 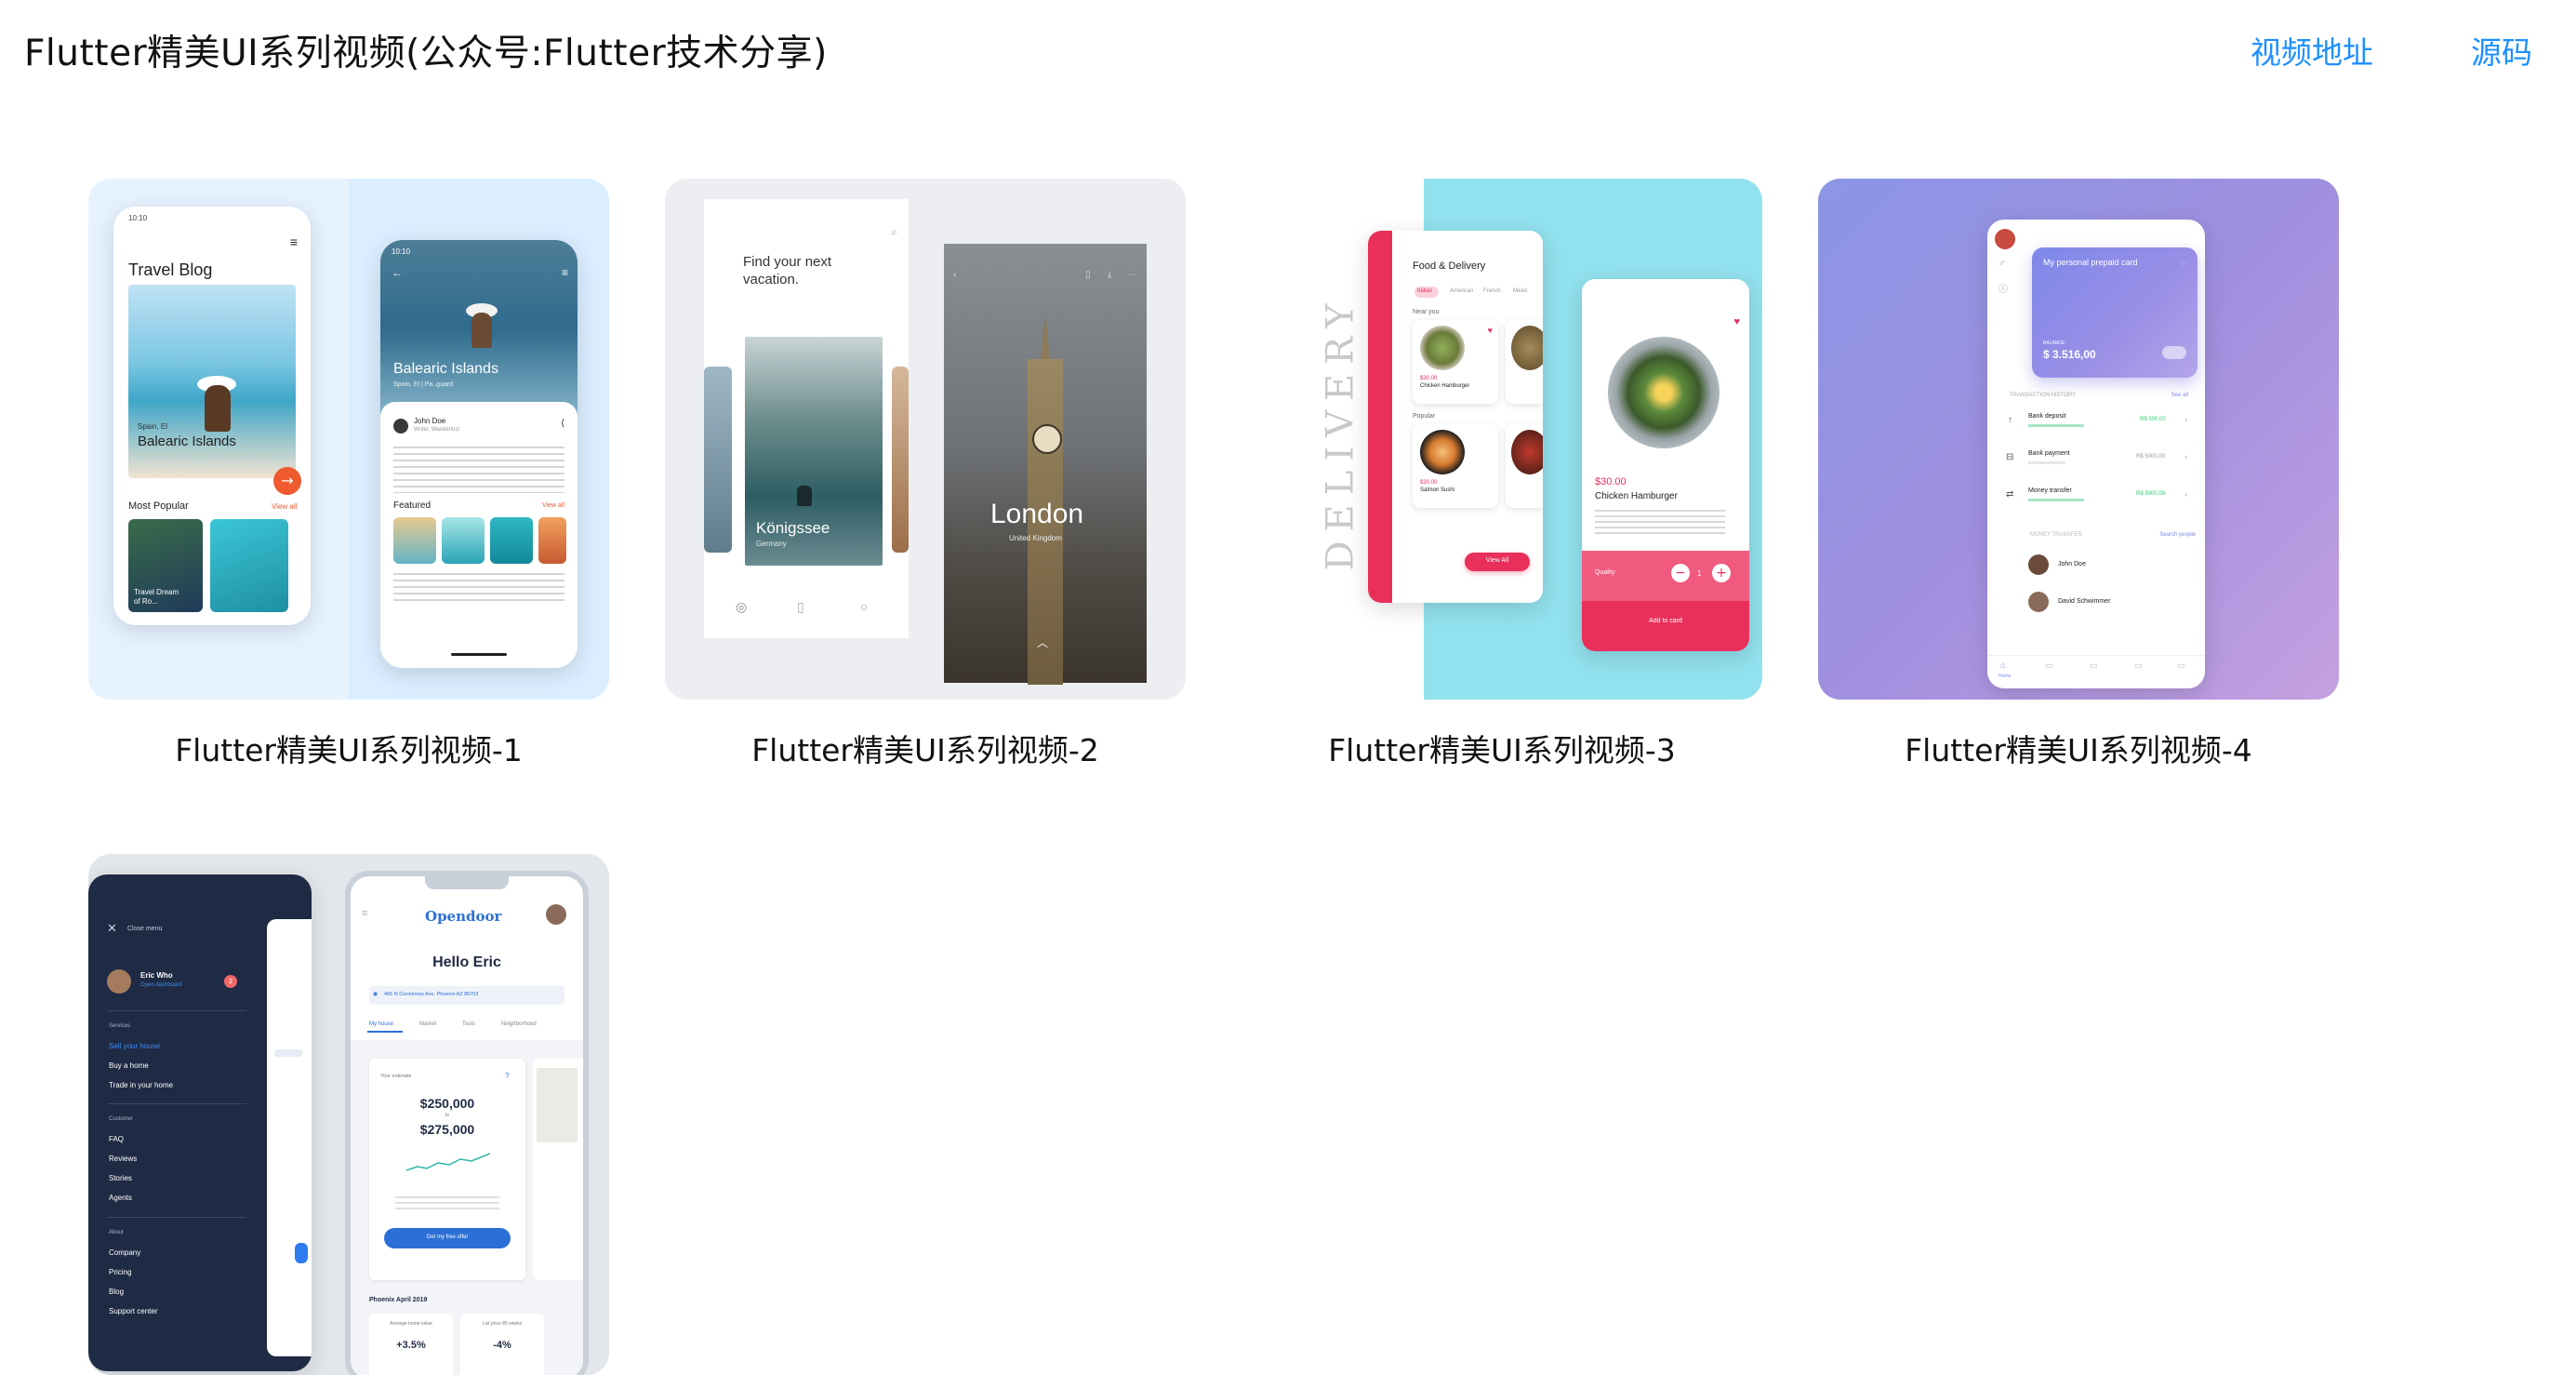 I want to click on close-icon: ✕, so click(x=112, y=928).